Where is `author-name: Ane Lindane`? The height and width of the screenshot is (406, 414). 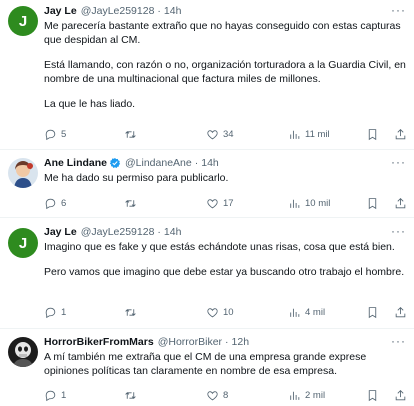
author-name: Ane Lindane is located at coordinates (75, 163).